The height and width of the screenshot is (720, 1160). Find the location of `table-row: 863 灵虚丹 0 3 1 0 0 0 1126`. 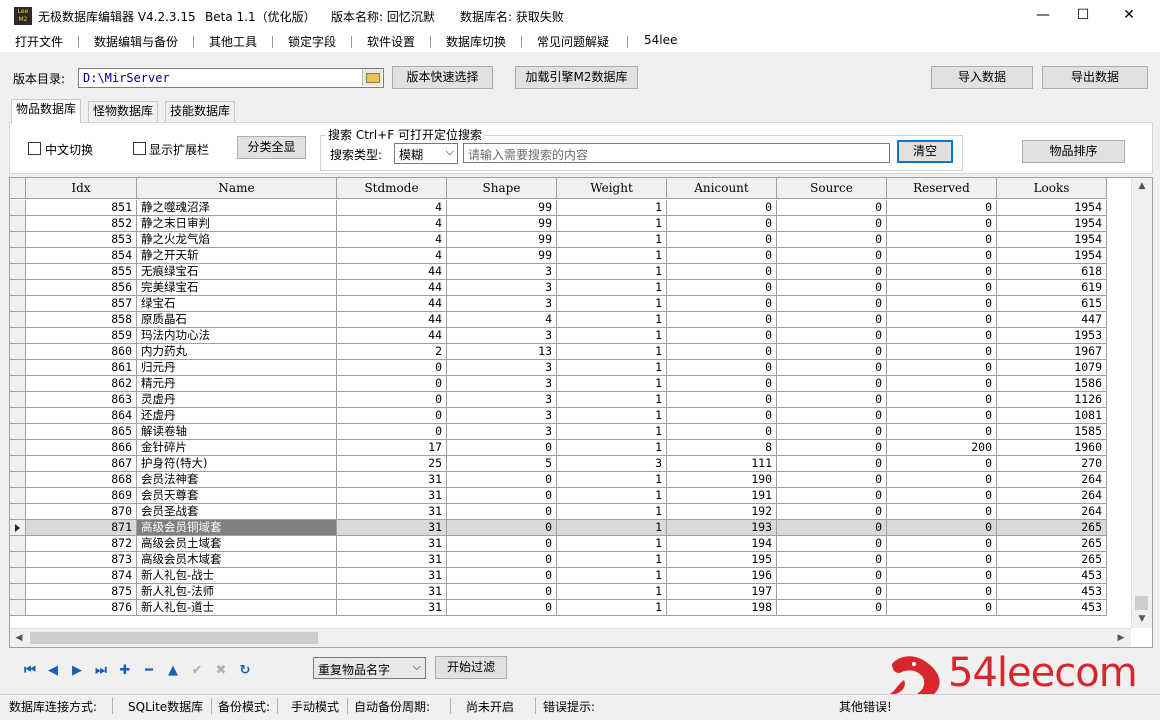

table-row: 863 灵虚丹 0 3 1 0 0 0 1126 is located at coordinates (570, 400).